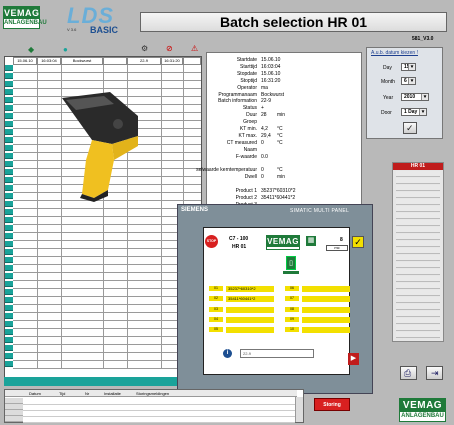  Describe the element at coordinates (250, 298) in the screenshot. I see `hmi-product-value: 35411*60441*2` at that location.